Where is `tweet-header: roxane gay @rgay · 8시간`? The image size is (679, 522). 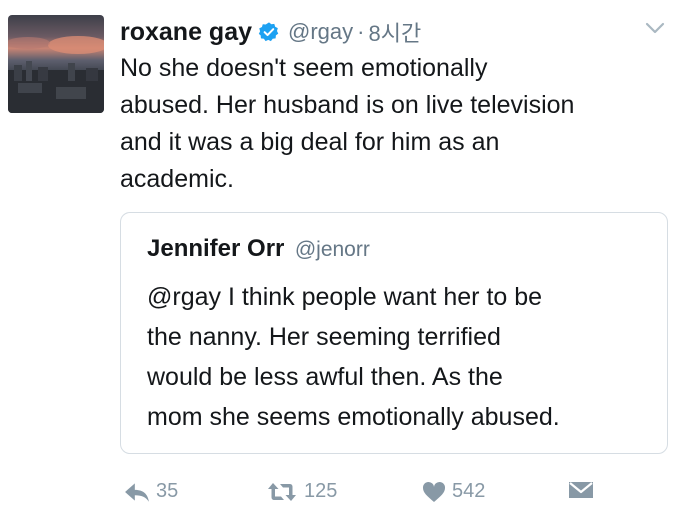 tweet-header: roxane gay @rgay · 8시간 is located at coordinates (270, 32).